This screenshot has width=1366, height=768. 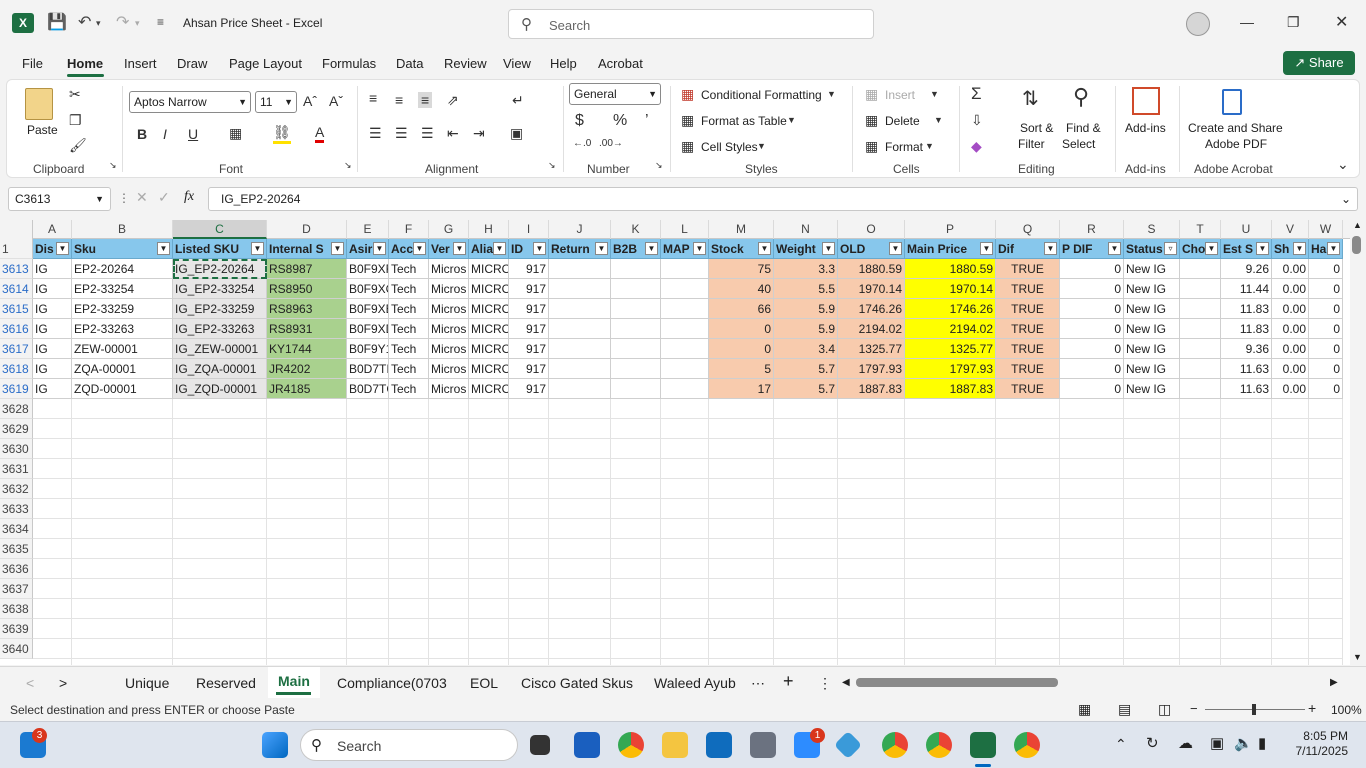 I want to click on row-number: 3632, so click(x=16, y=489).